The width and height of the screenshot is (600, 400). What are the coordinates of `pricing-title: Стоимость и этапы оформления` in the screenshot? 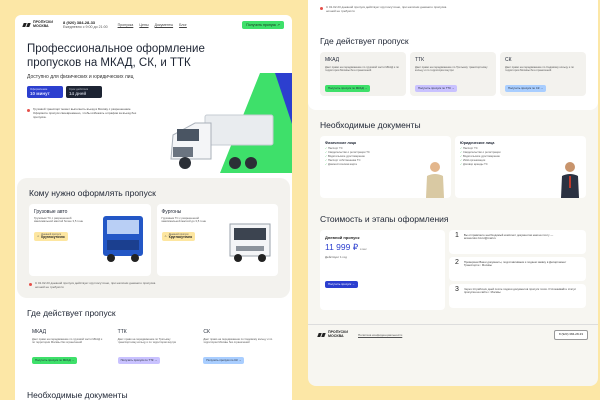 It's located at (384, 218).